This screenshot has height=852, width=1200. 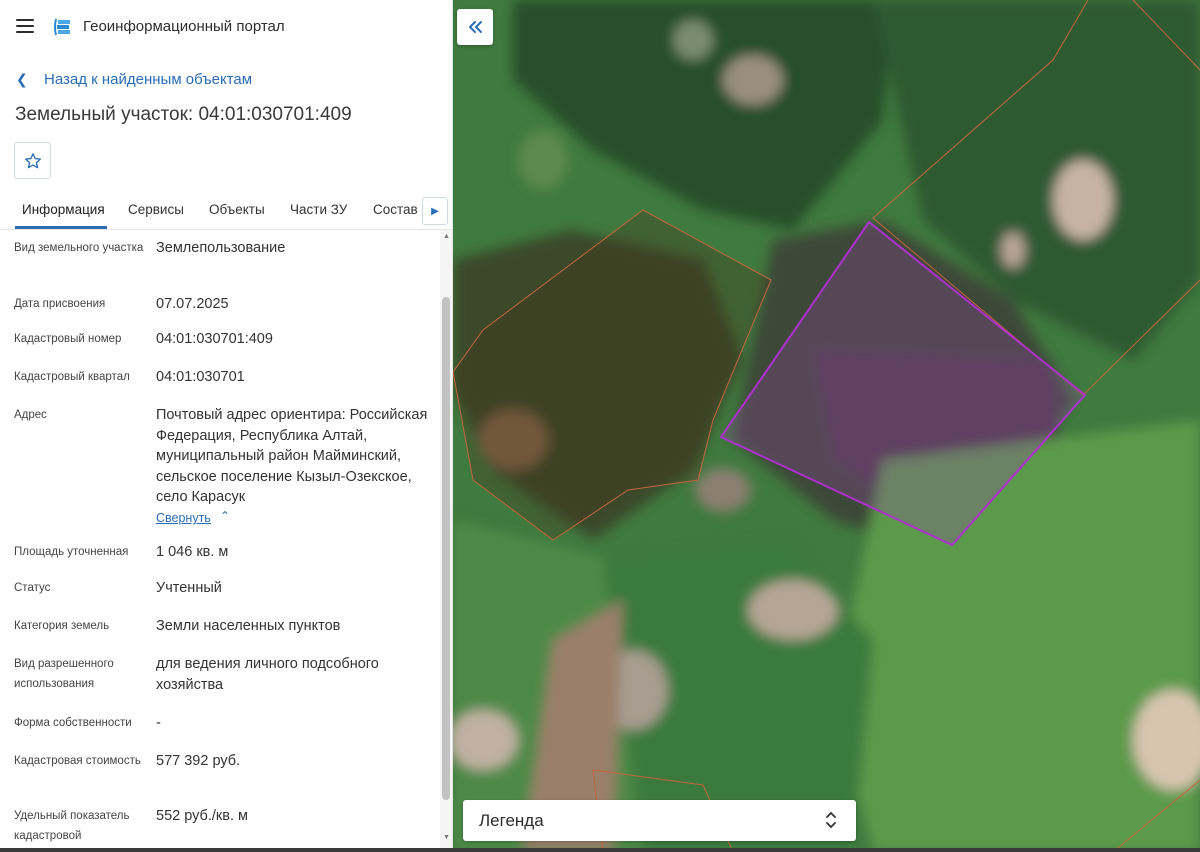 What do you see at coordinates (77, 761) in the screenshot?
I see `property-label: Кадастровая стоимость` at bounding box center [77, 761].